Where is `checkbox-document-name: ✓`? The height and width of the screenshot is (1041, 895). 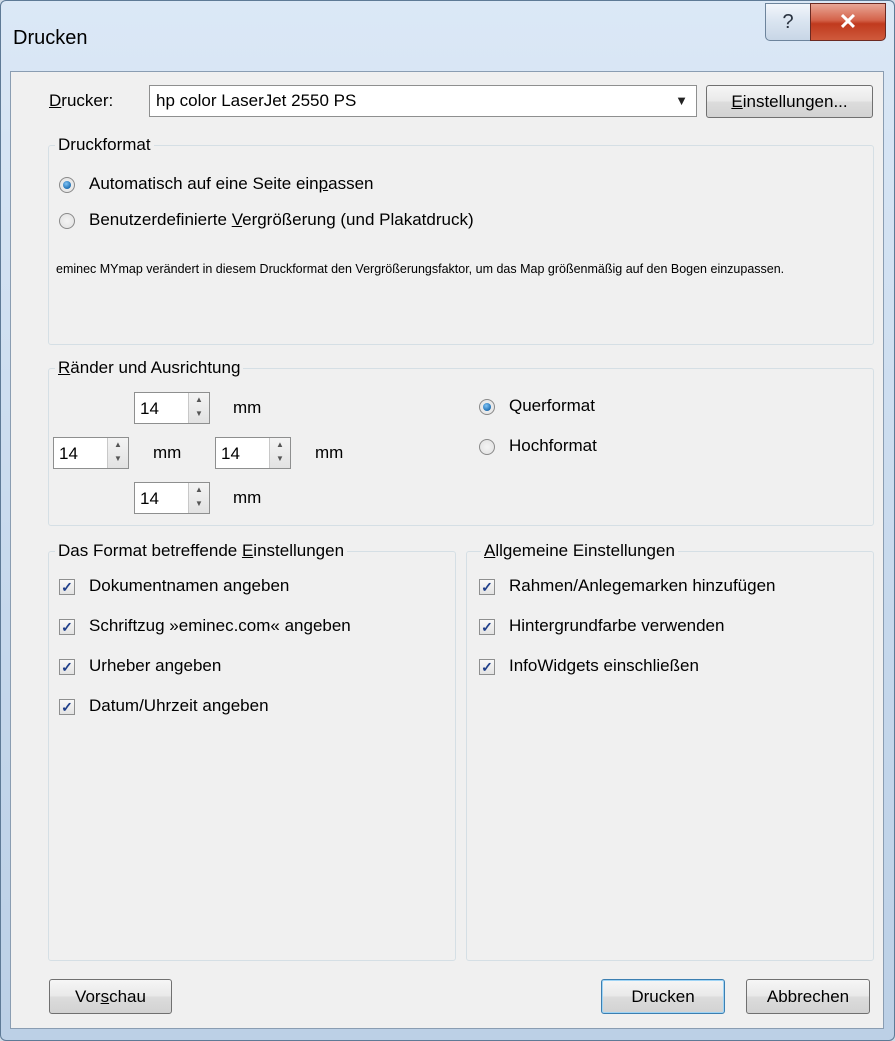 checkbox-document-name: ✓ is located at coordinates (67, 587).